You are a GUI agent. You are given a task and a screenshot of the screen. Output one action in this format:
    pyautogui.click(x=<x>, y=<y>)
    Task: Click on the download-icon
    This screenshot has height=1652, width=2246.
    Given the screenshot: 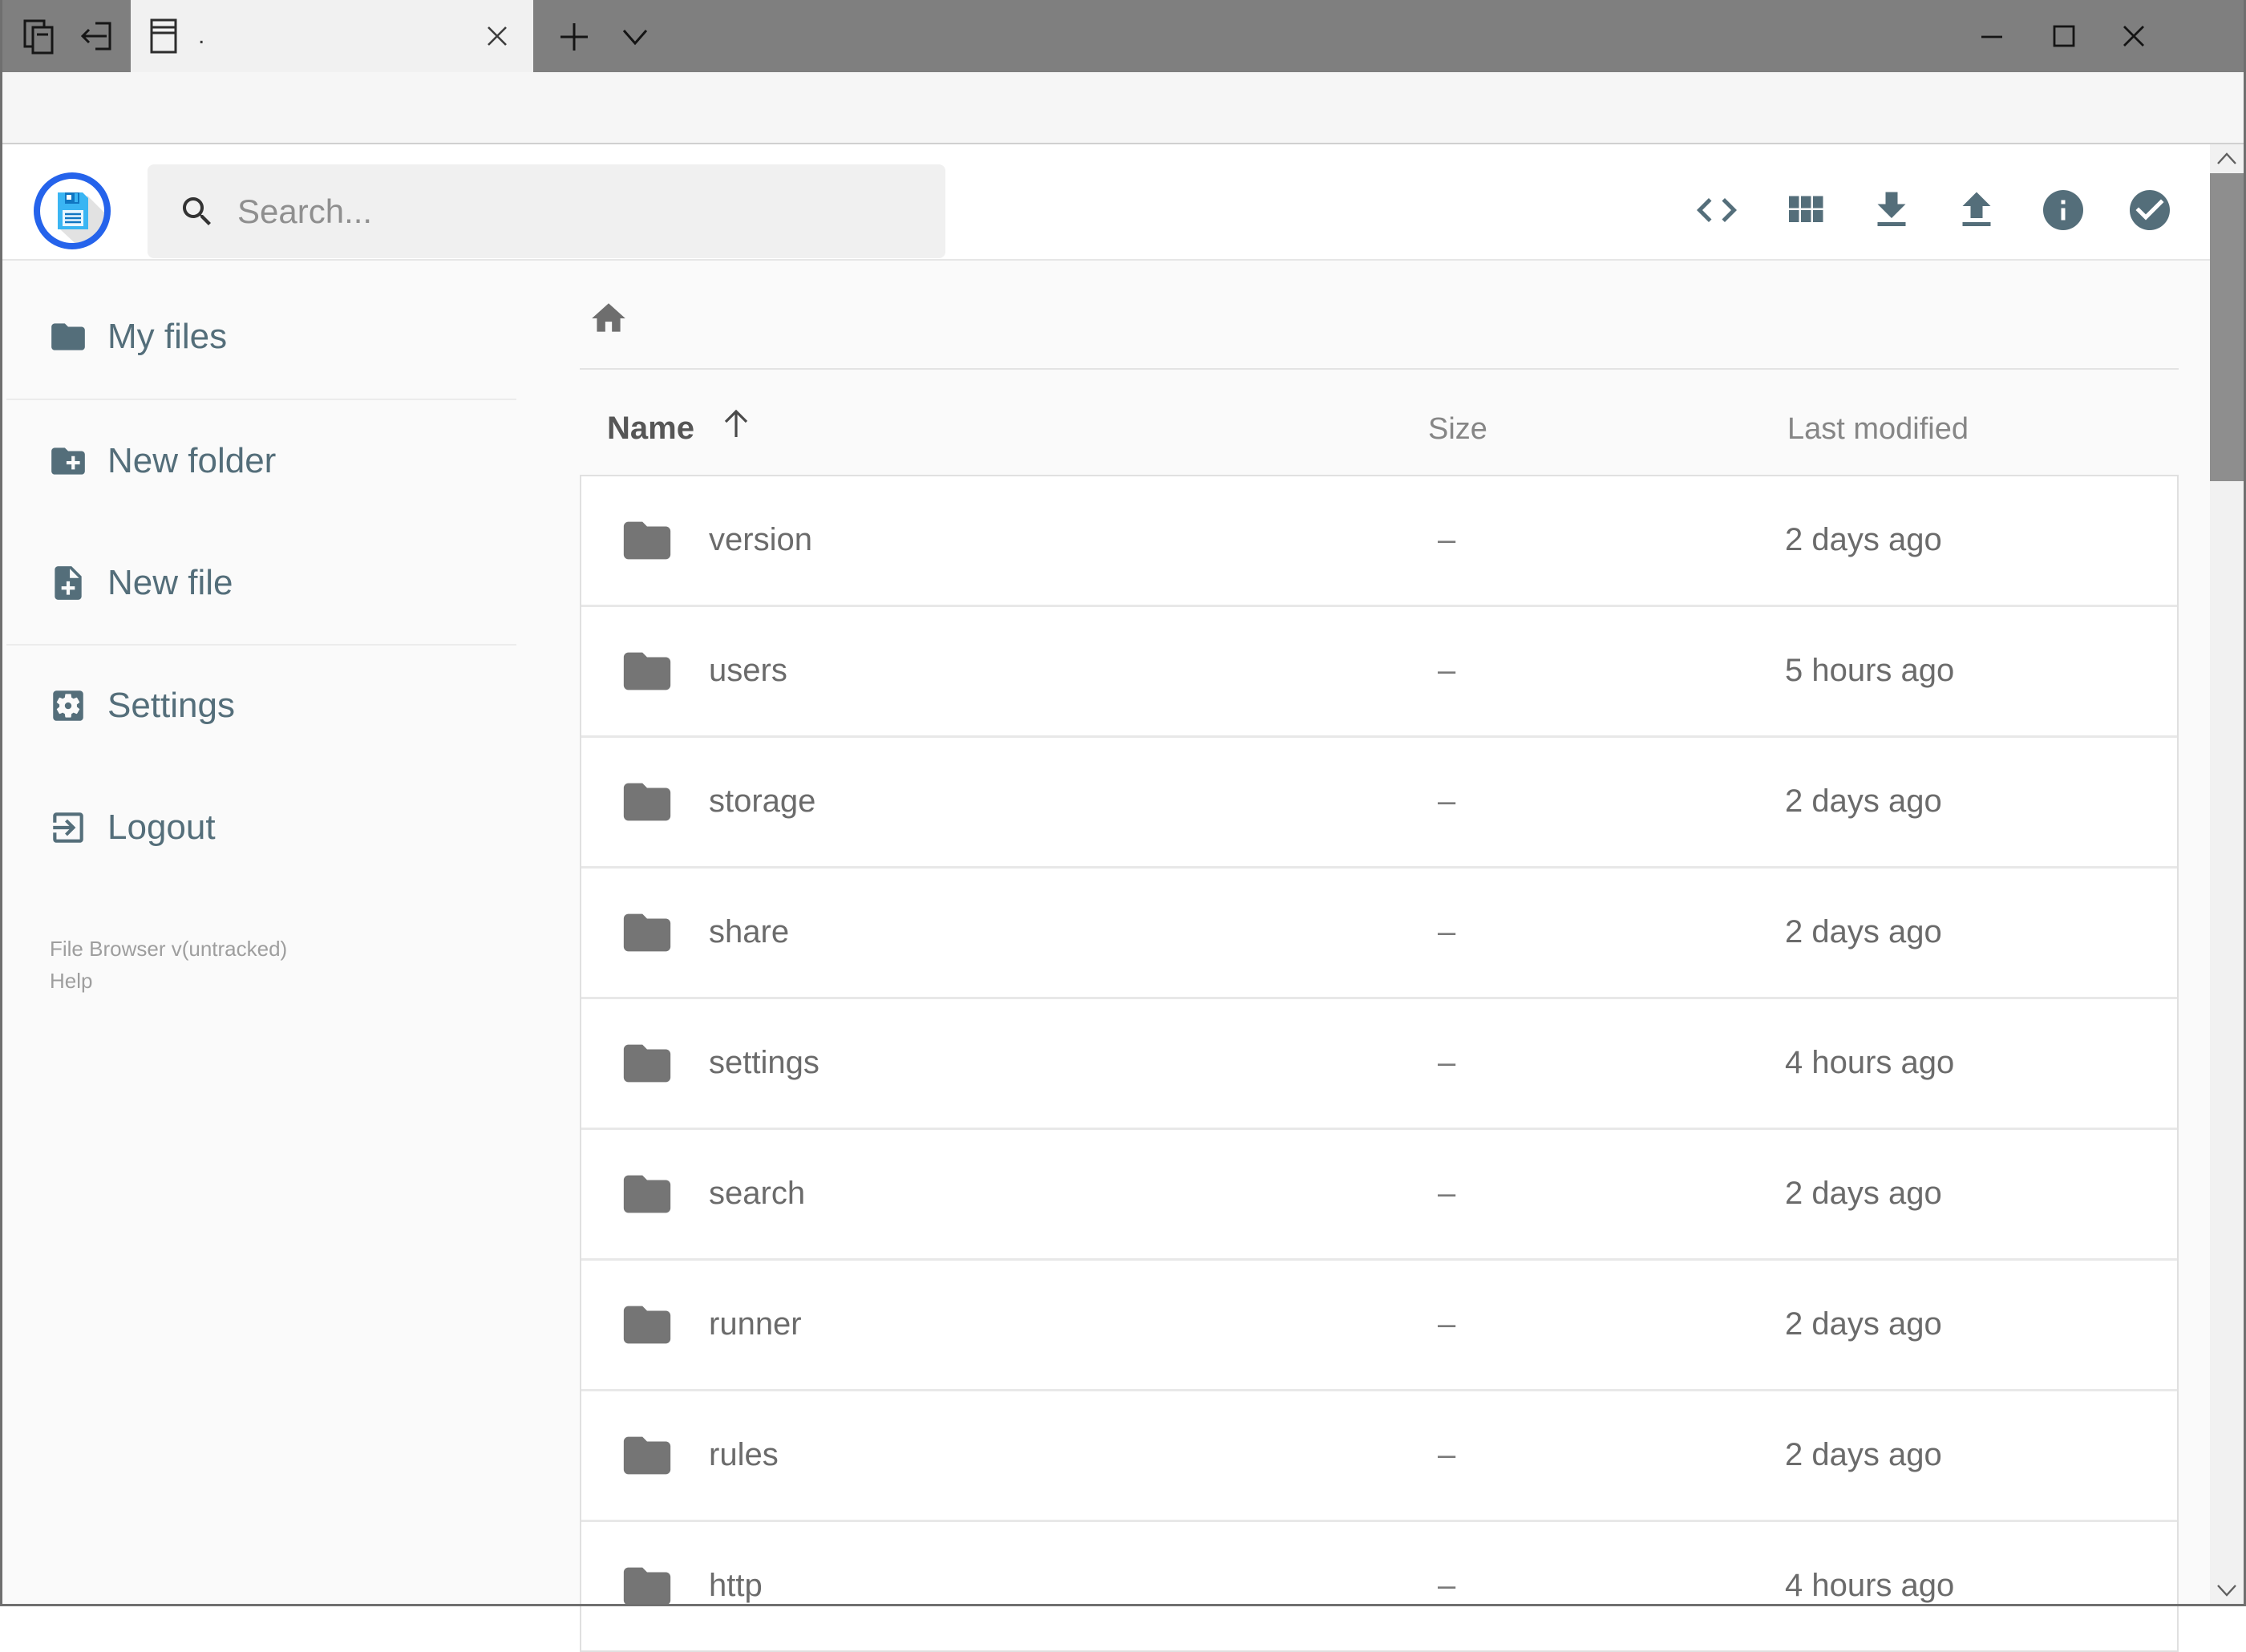 What is the action you would take?
    pyautogui.click(x=1892, y=210)
    